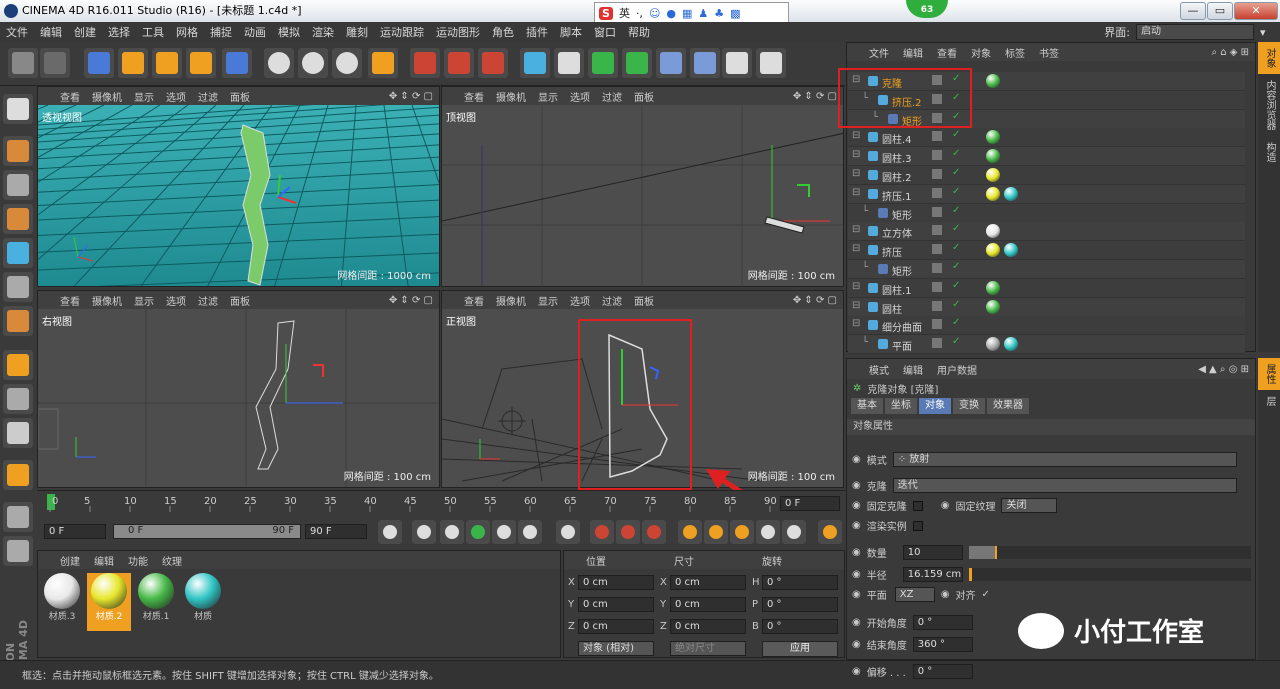 The image size is (1280, 689). Describe the element at coordinates (237, 63) in the screenshot. I see `select-model-icon` at that location.